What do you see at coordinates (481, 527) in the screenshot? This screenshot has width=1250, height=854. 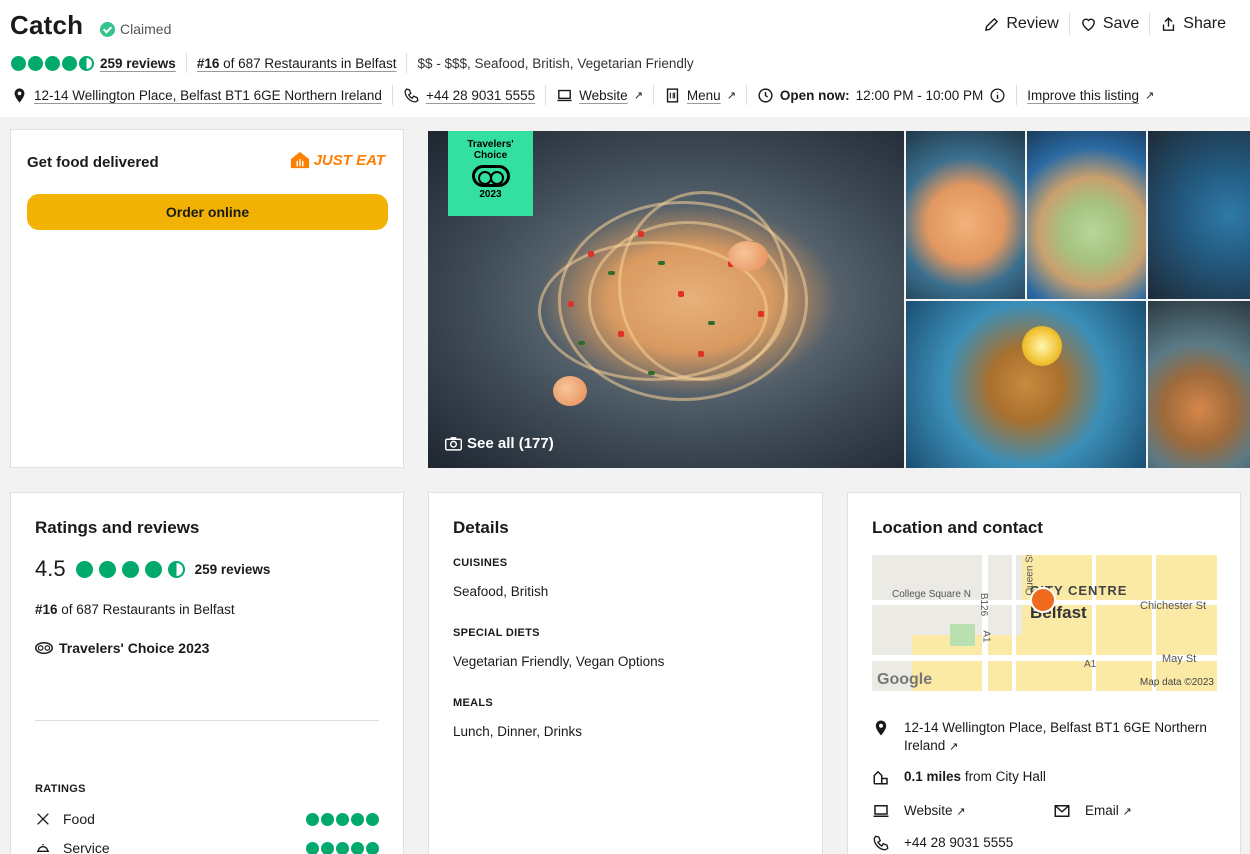 I see `details-heading: Details` at bounding box center [481, 527].